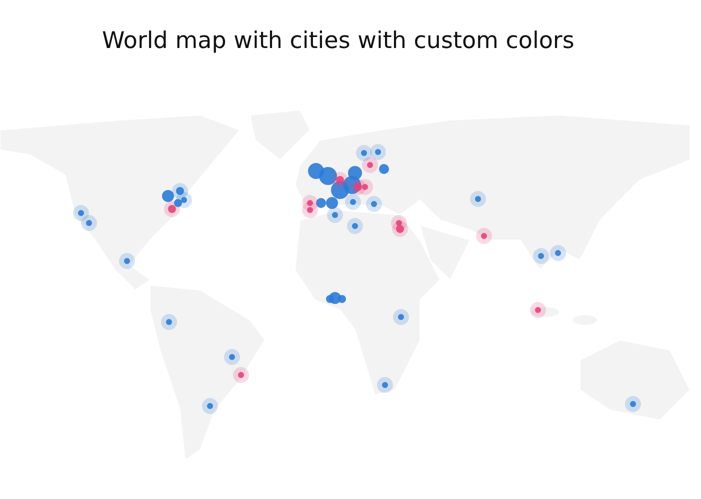 The width and height of the screenshot is (701, 499). What do you see at coordinates (338, 41) in the screenshot?
I see `chart-title: World map with cities with custom colors` at bounding box center [338, 41].